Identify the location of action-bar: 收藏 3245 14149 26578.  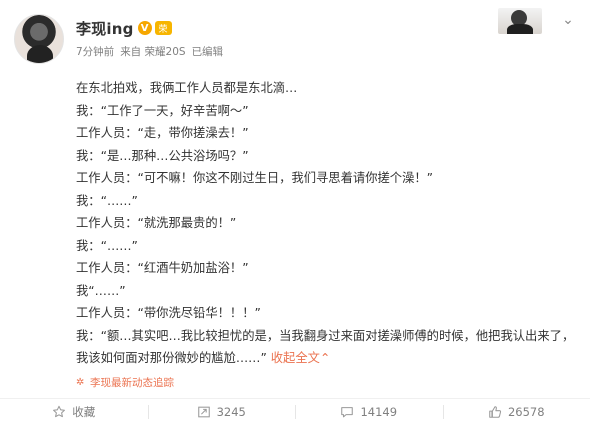
(295, 412).